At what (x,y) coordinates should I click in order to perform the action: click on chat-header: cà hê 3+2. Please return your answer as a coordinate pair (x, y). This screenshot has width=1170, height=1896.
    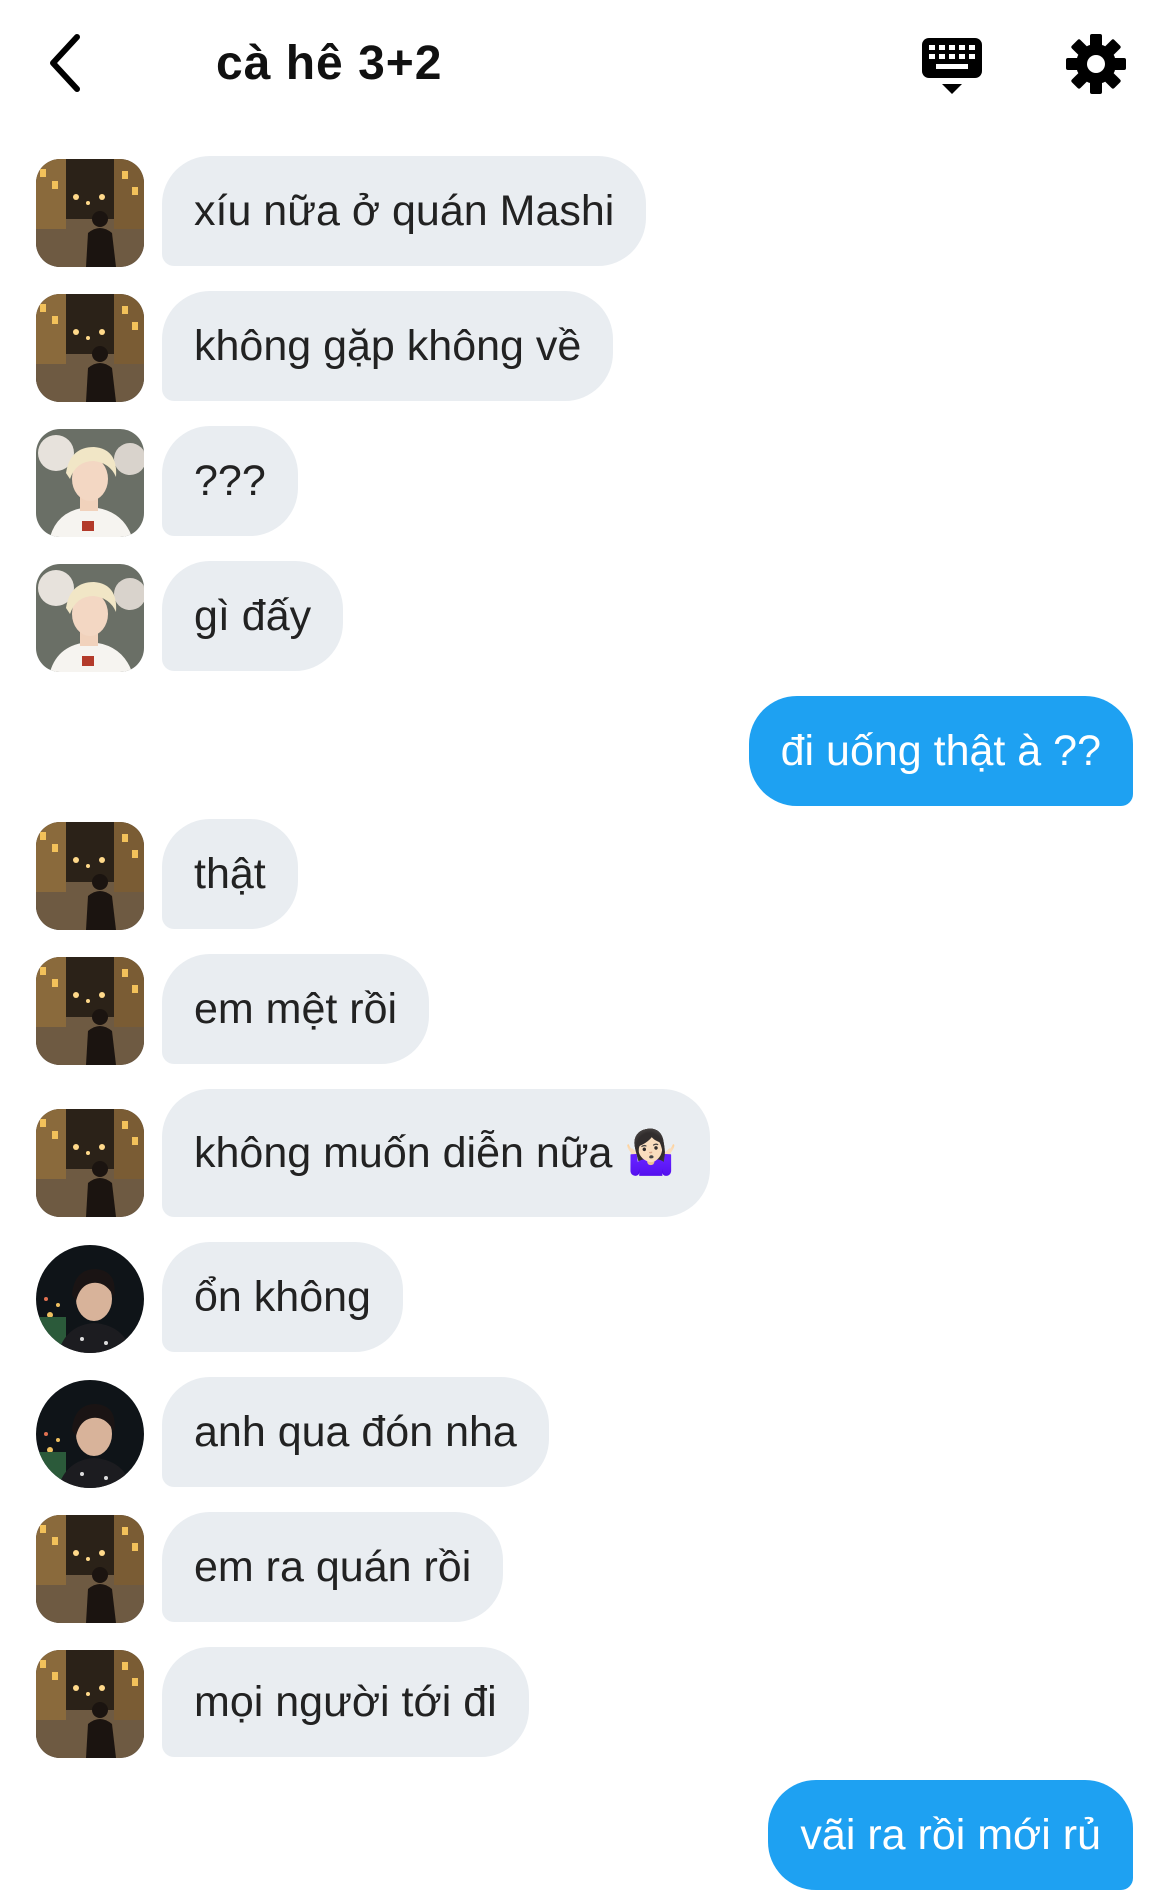
    Looking at the image, I should click on (585, 65).